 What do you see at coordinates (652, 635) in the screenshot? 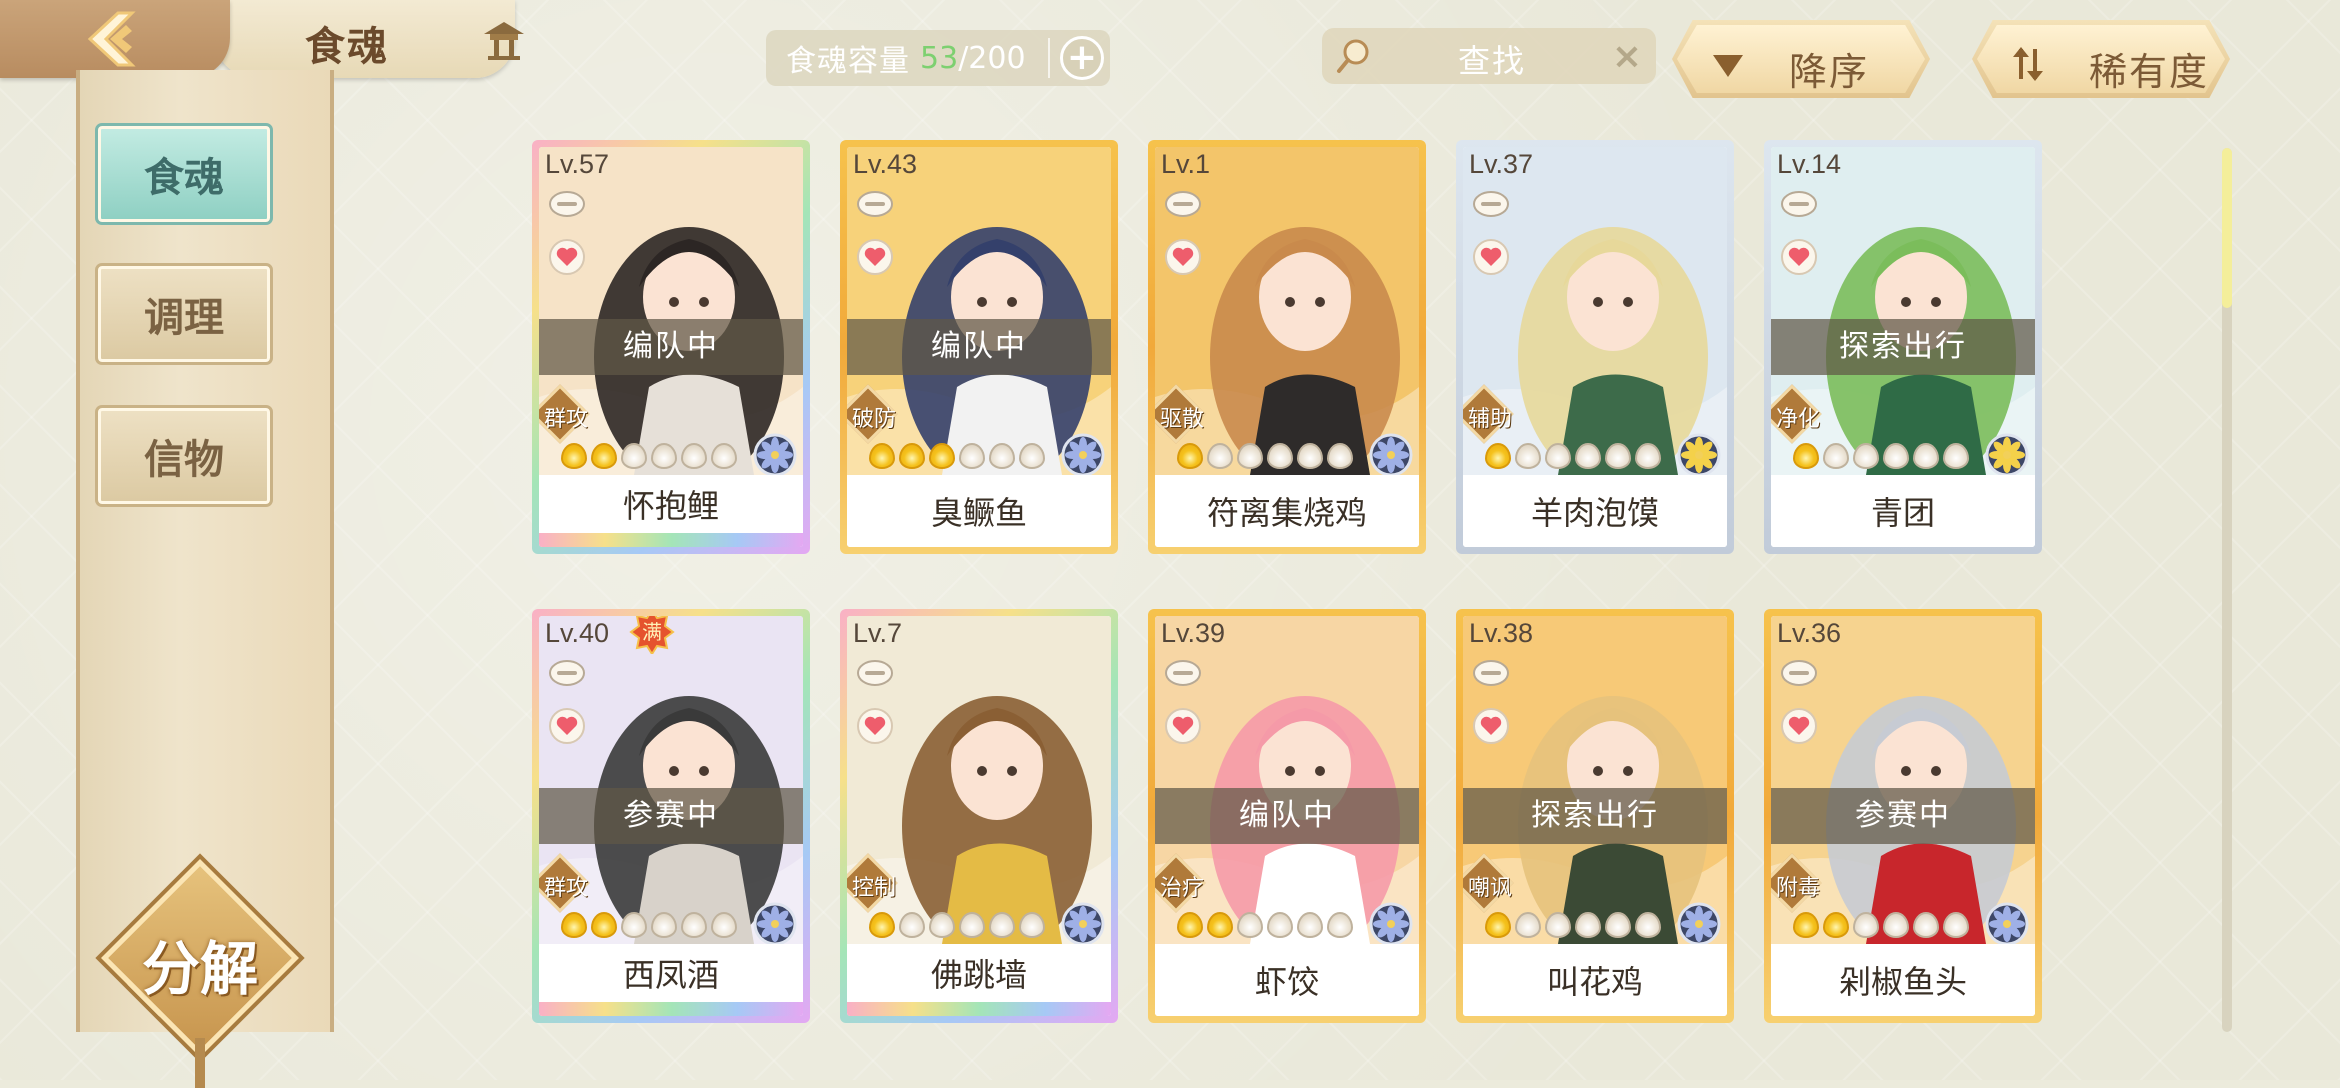
I see `max-level-badge: 满` at bounding box center [652, 635].